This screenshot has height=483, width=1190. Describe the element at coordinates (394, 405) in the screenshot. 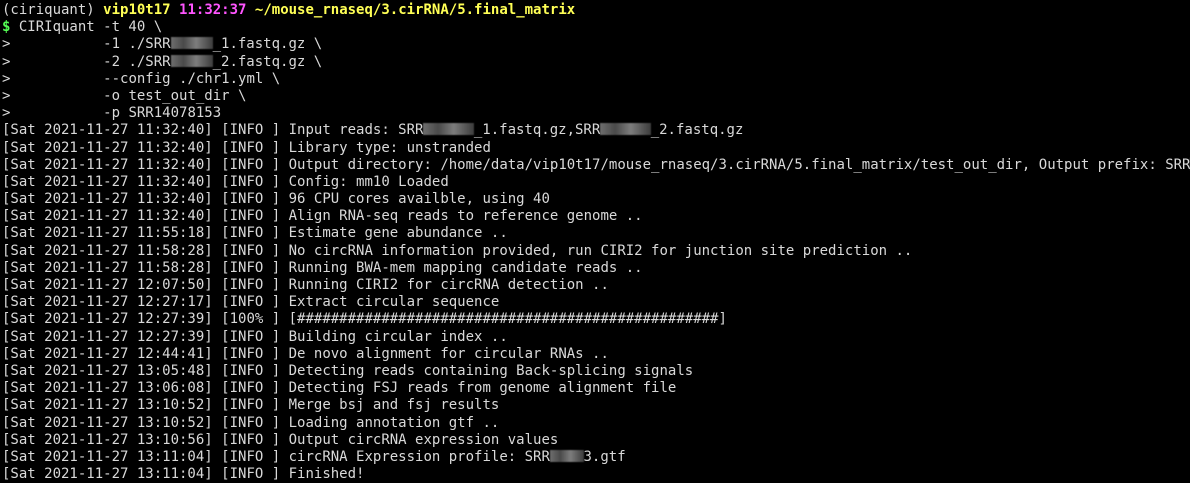

I see `text-segment: Merge bsj and fsj results` at that location.